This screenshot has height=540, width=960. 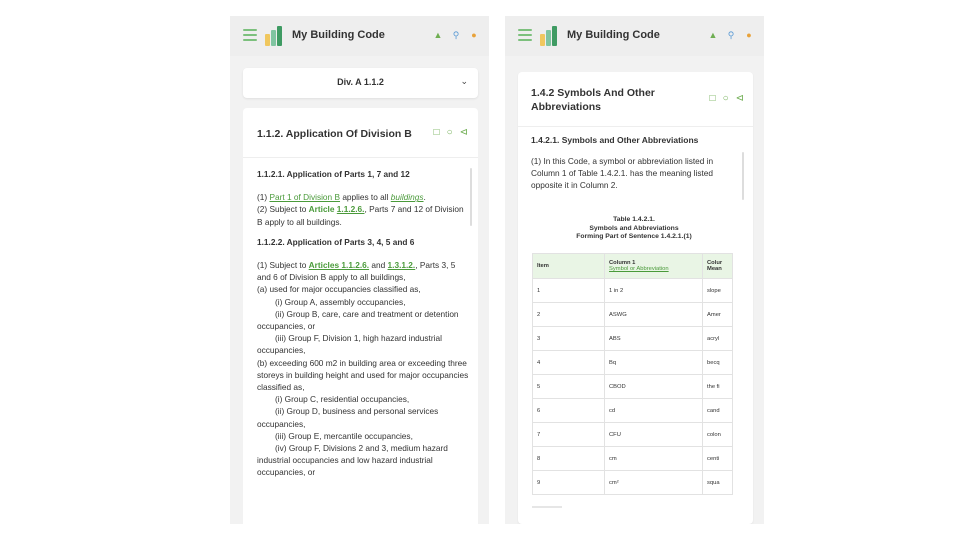 I want to click on text: (2) Subject to, so click(x=283, y=209).